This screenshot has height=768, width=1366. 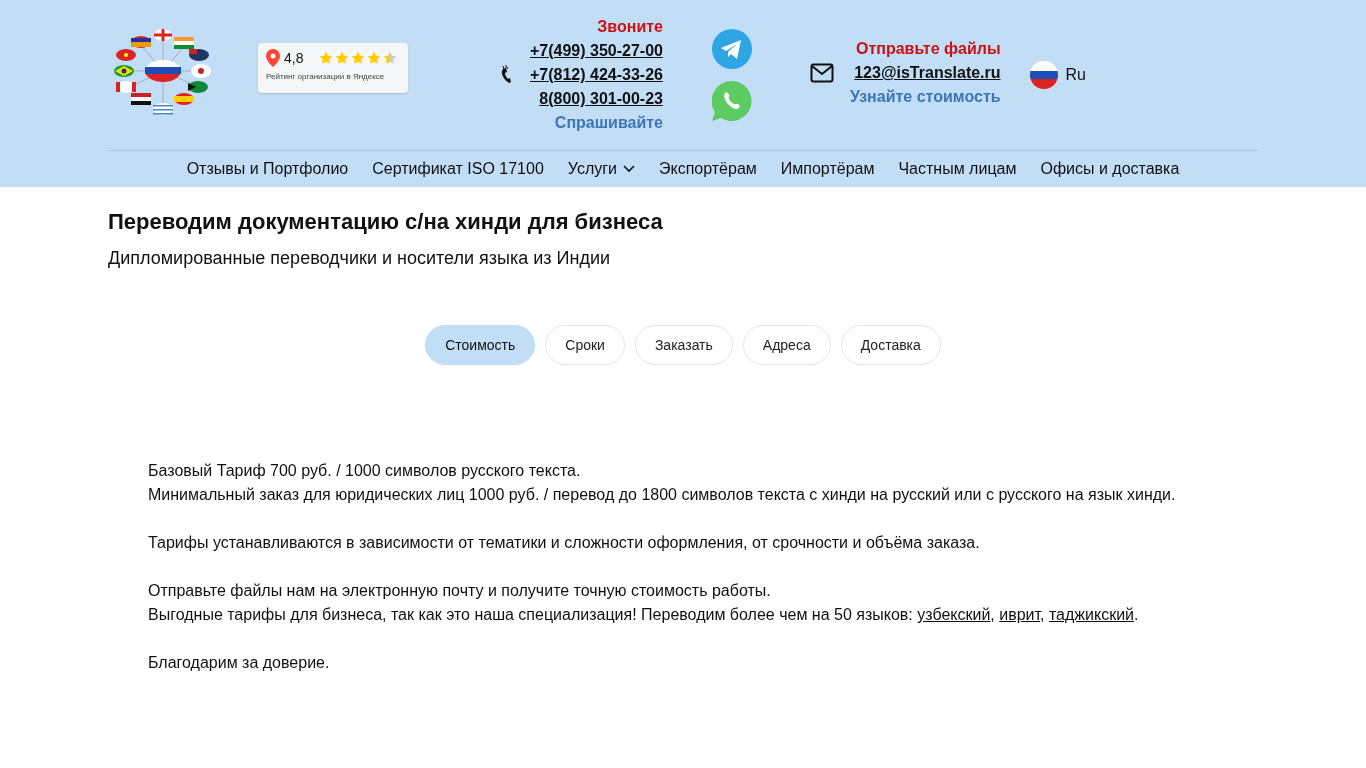 I want to click on language-link: иврит, so click(x=1020, y=614).